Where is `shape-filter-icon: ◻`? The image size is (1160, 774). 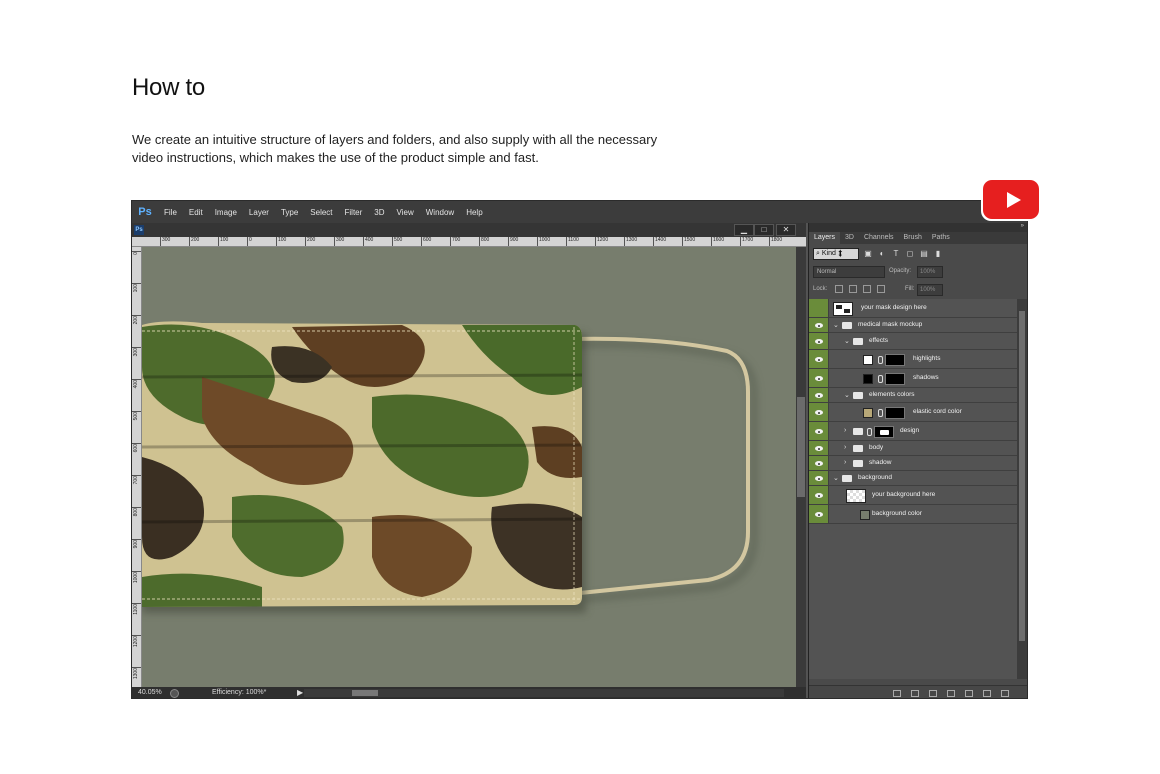 shape-filter-icon: ◻ is located at coordinates (910, 254).